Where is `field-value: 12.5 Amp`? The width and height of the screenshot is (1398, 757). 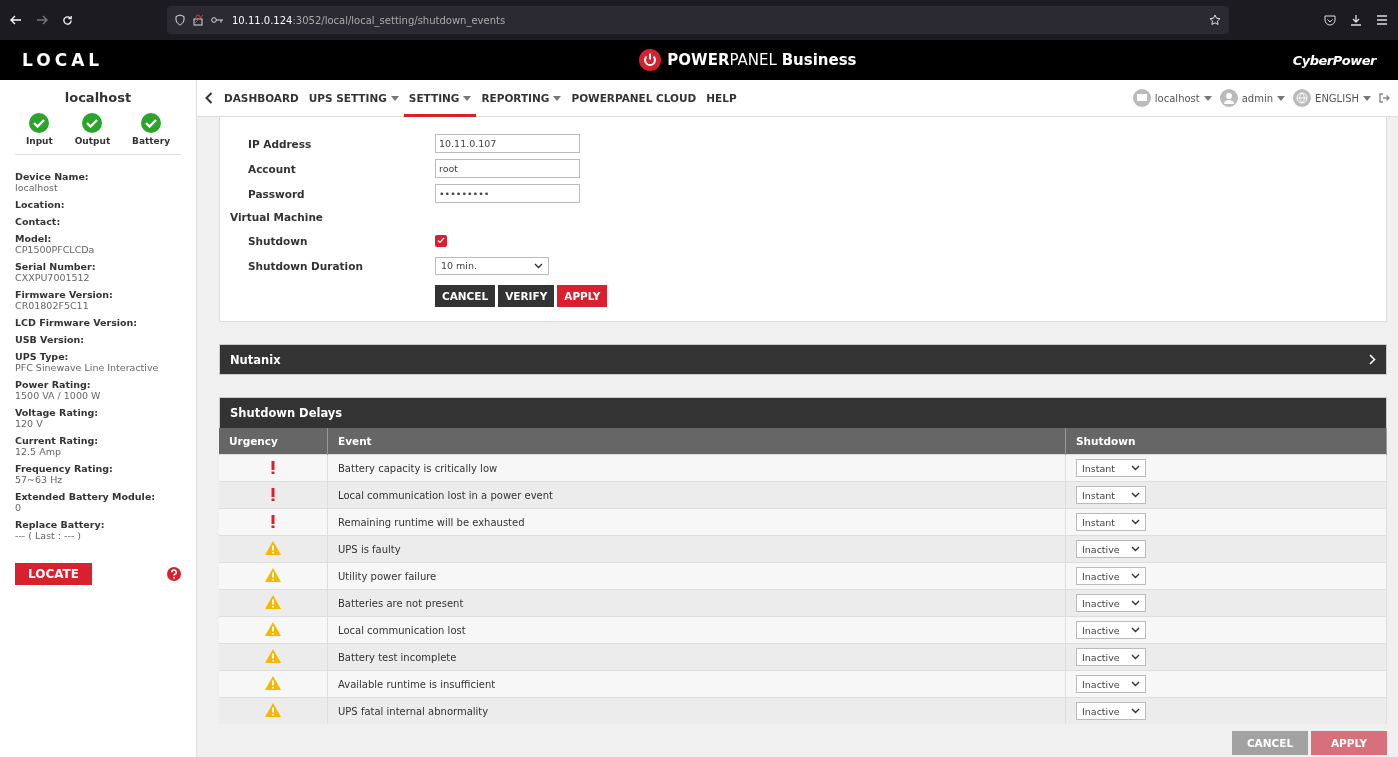 field-value: 12.5 Amp is located at coordinates (38, 451).